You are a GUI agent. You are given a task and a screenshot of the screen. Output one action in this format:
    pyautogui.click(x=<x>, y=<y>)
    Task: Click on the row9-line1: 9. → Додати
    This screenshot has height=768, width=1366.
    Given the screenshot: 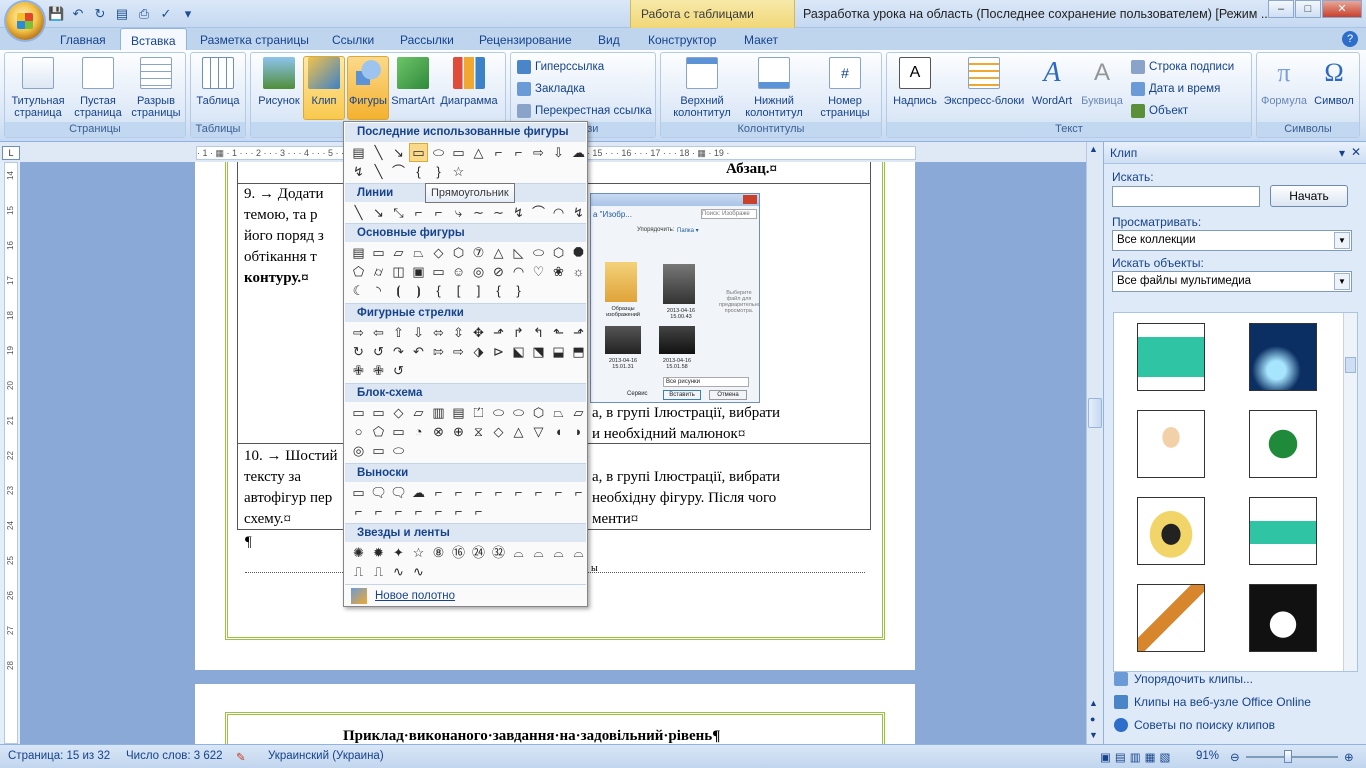 What is the action you would take?
    pyautogui.click(x=284, y=194)
    